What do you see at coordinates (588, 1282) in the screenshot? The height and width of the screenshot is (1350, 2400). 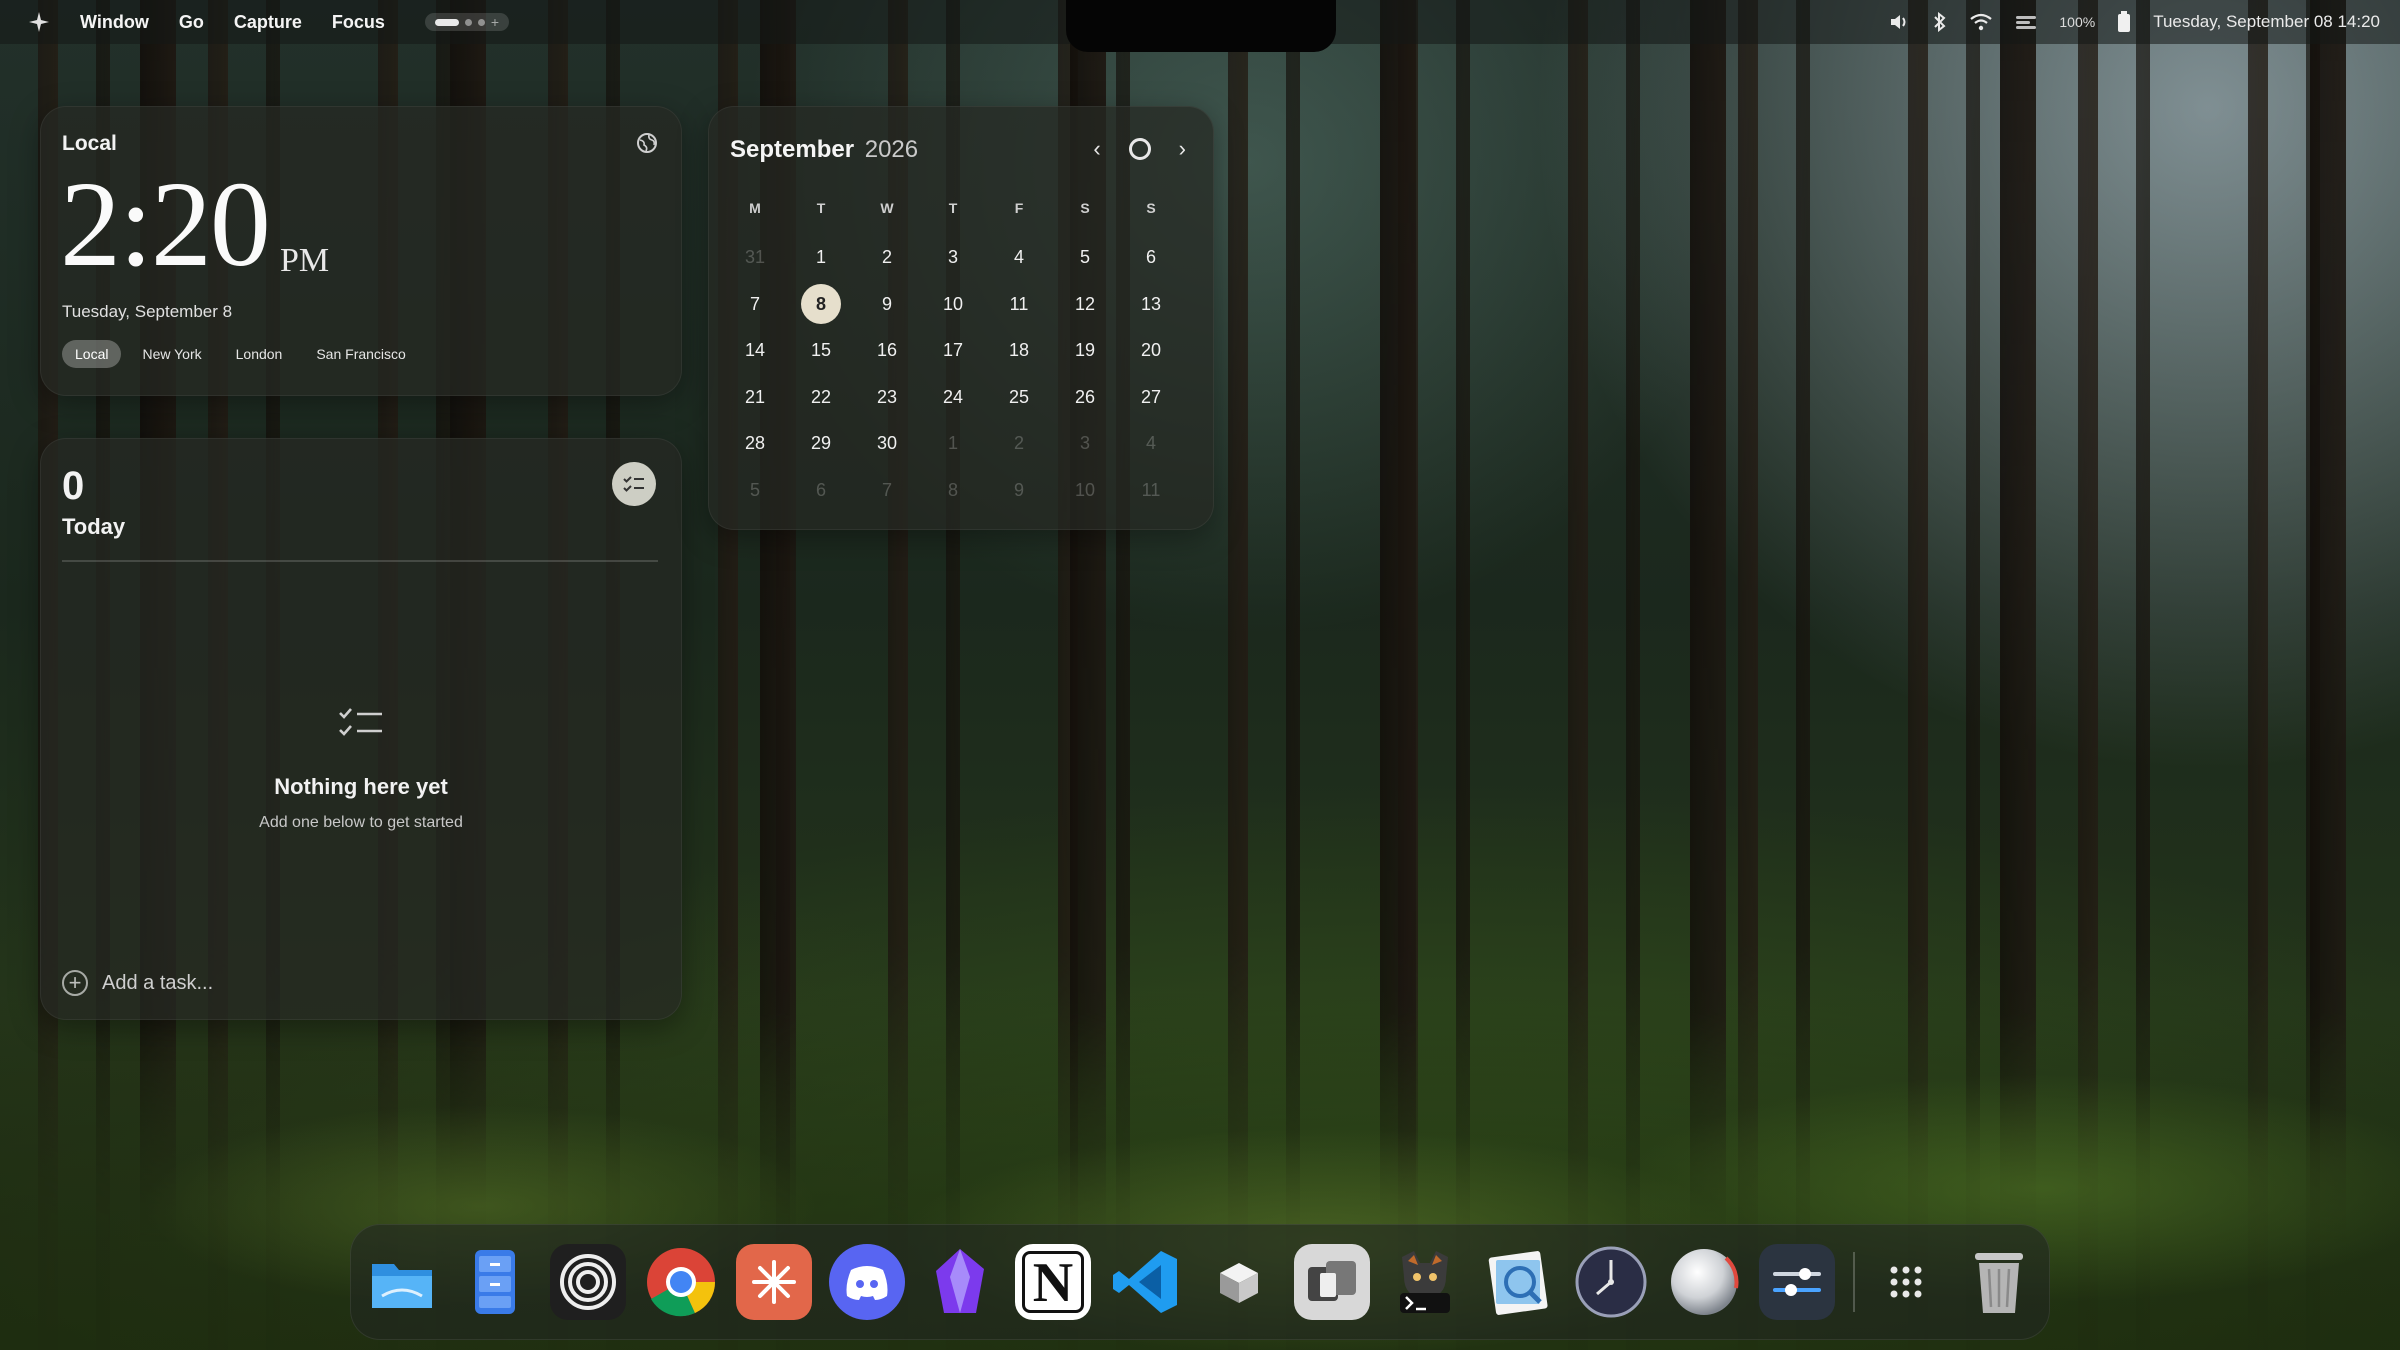 I see `target-icon` at bounding box center [588, 1282].